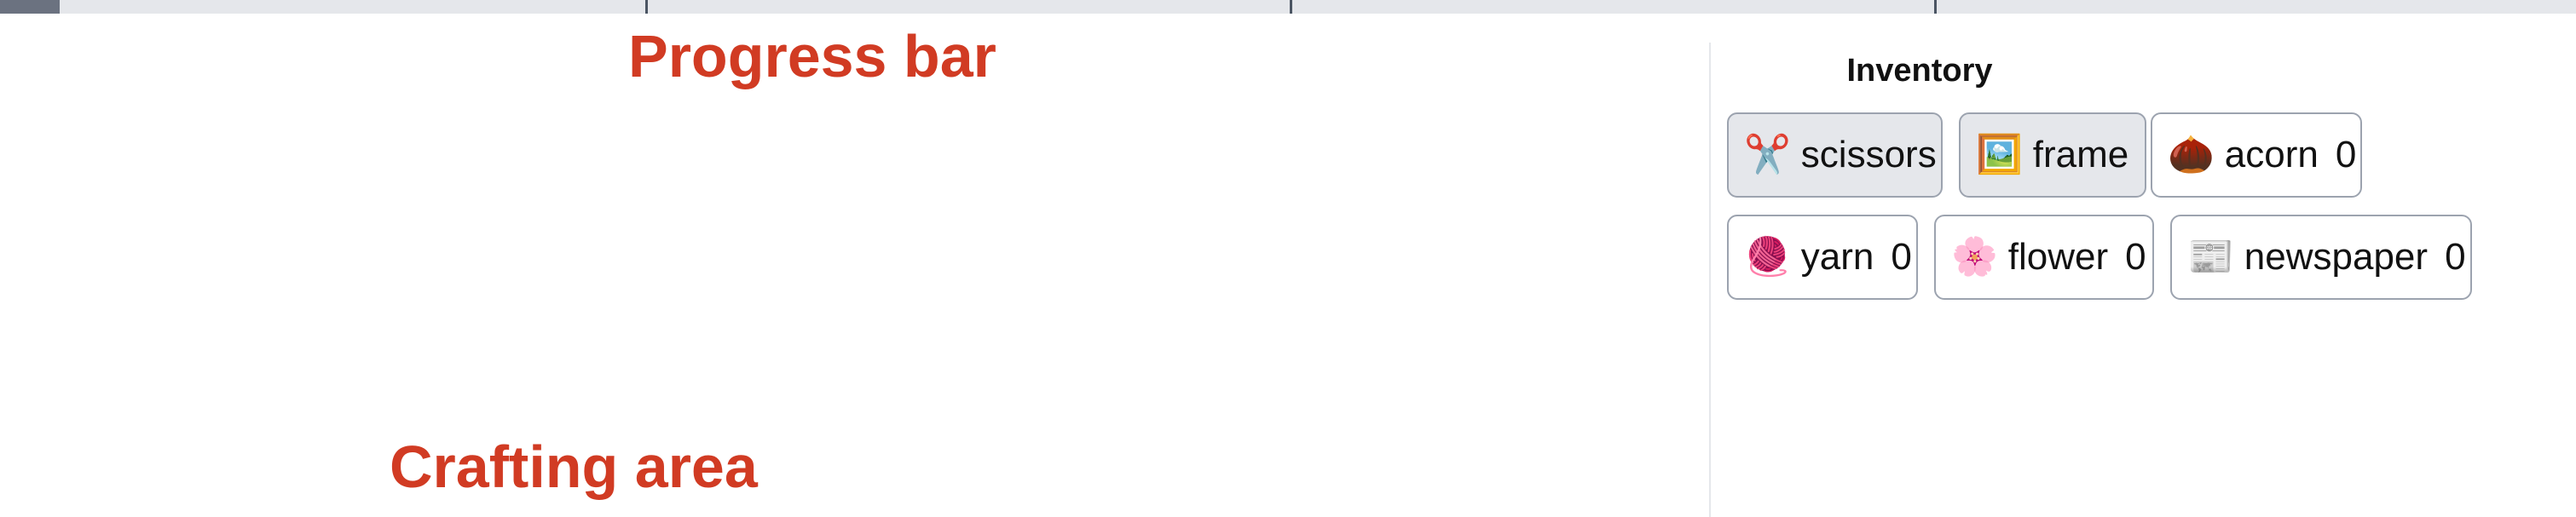  I want to click on frame-icon: 🖼️, so click(1999, 154).